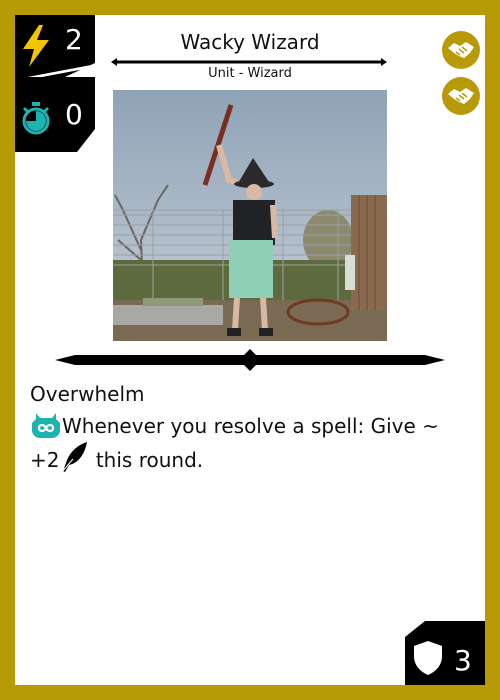 This screenshot has height=700, width=500. What do you see at coordinates (75, 457) in the screenshot?
I see `feather-quill-icon` at bounding box center [75, 457].